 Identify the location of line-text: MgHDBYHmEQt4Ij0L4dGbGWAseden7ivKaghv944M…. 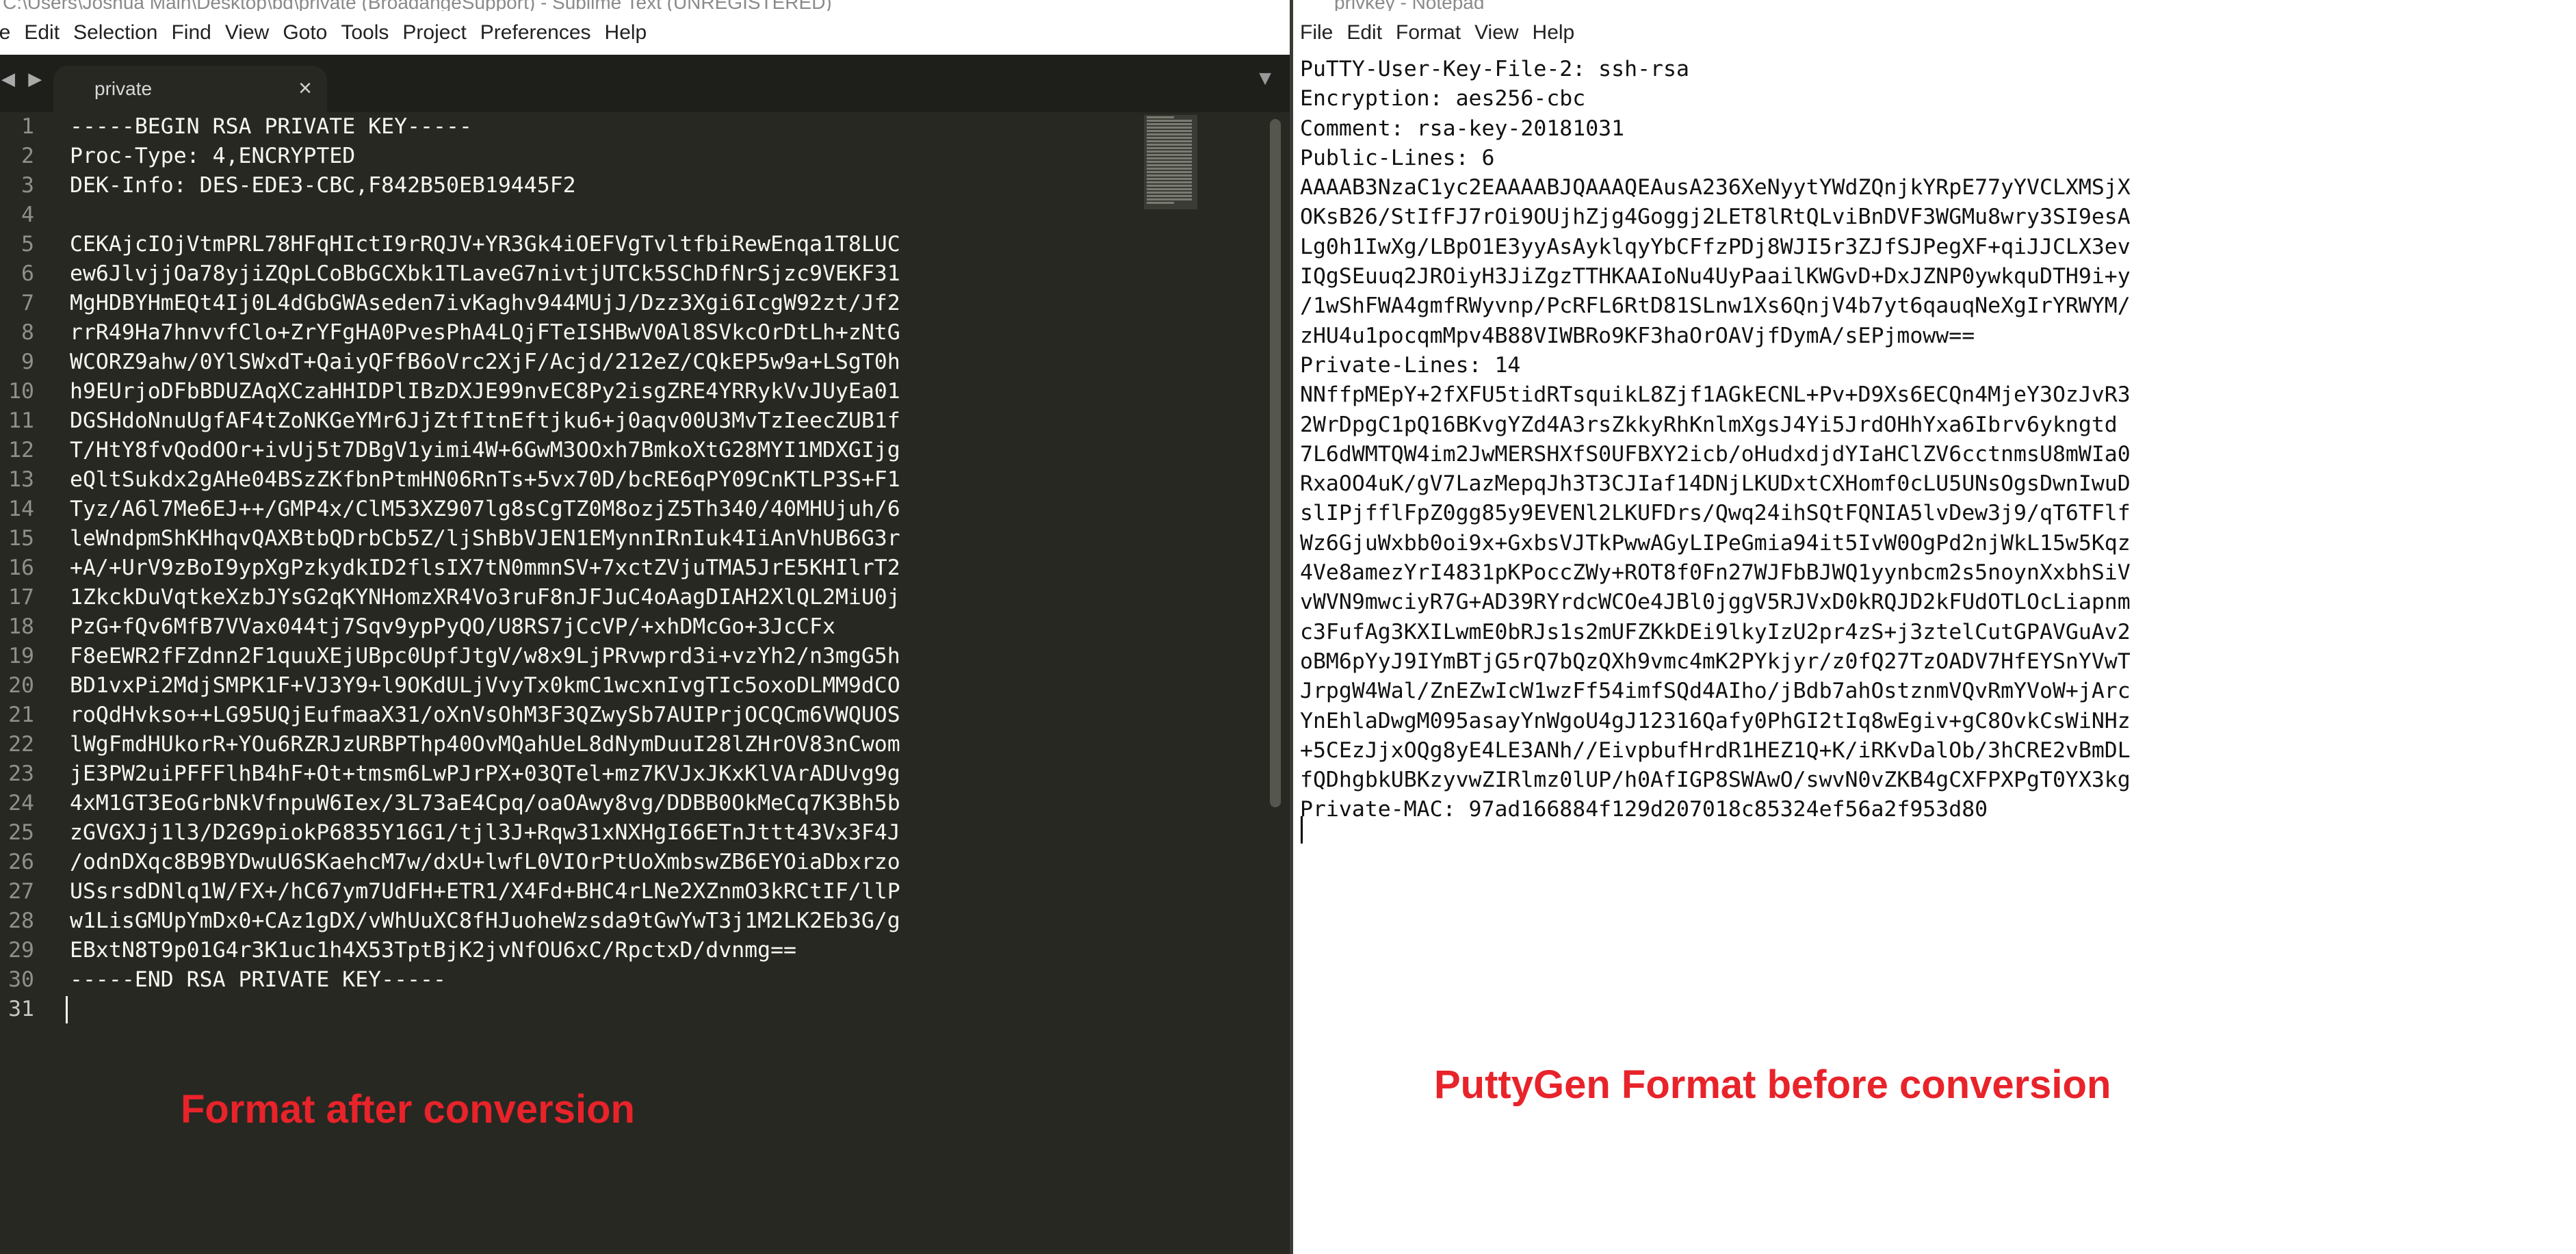
(485, 303).